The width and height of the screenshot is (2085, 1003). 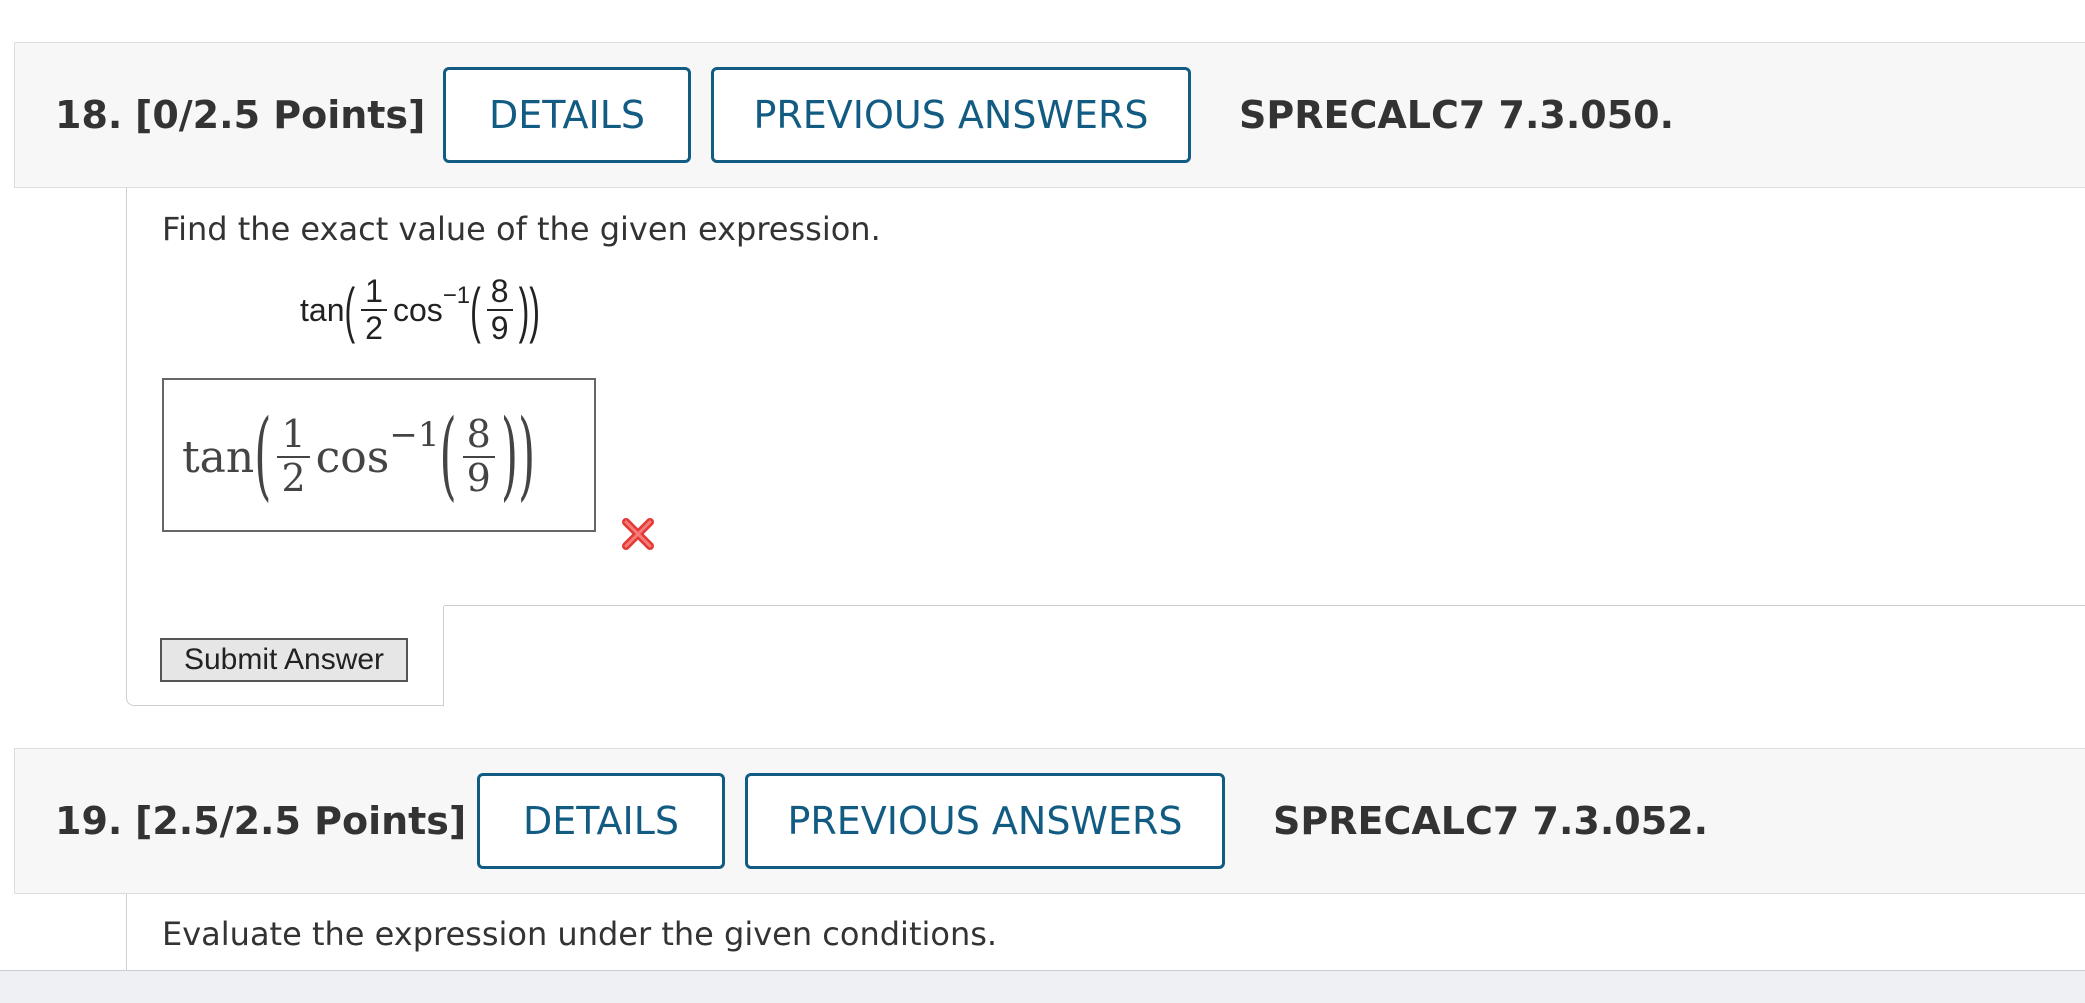 I want to click on answer-fn: tan, so click(x=218, y=457).